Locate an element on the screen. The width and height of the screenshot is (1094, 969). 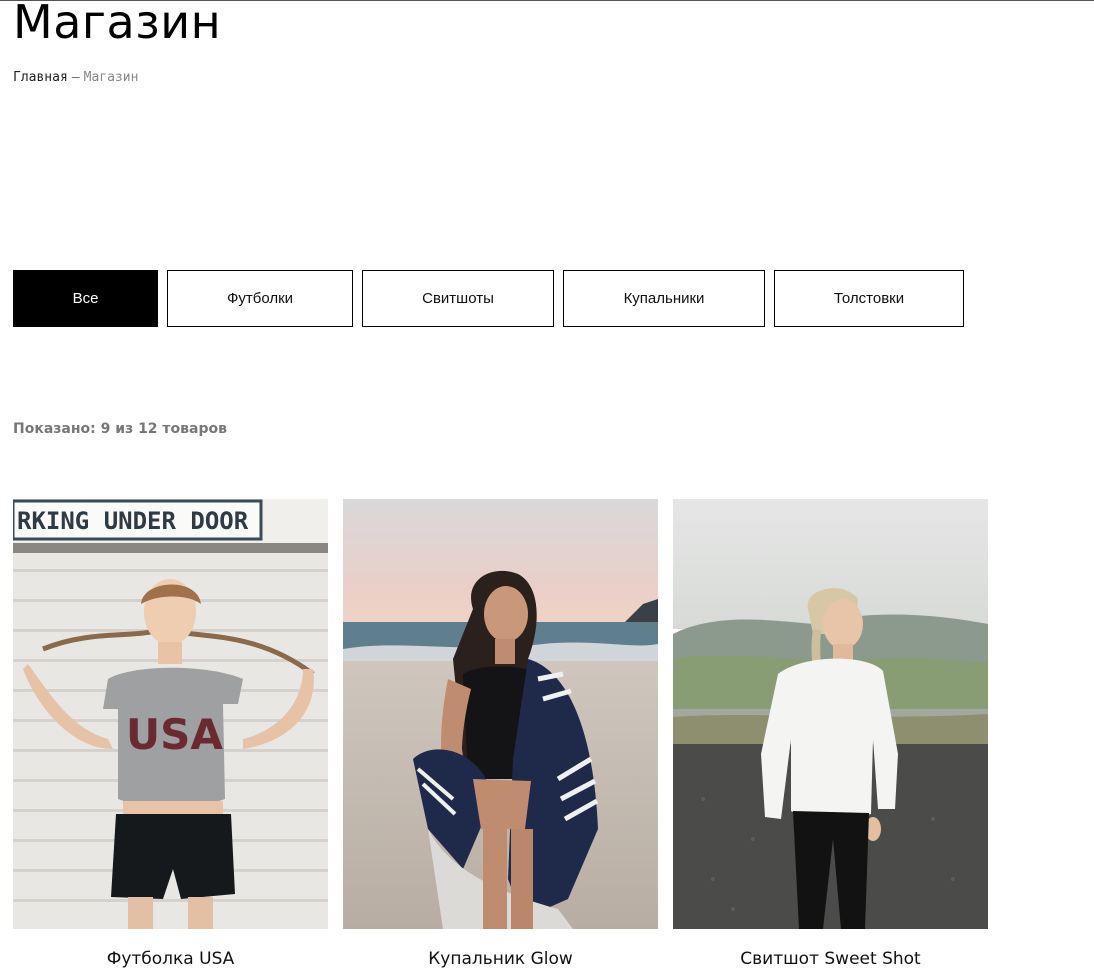
product-card: Купальник Glow is located at coordinates (500, 734).